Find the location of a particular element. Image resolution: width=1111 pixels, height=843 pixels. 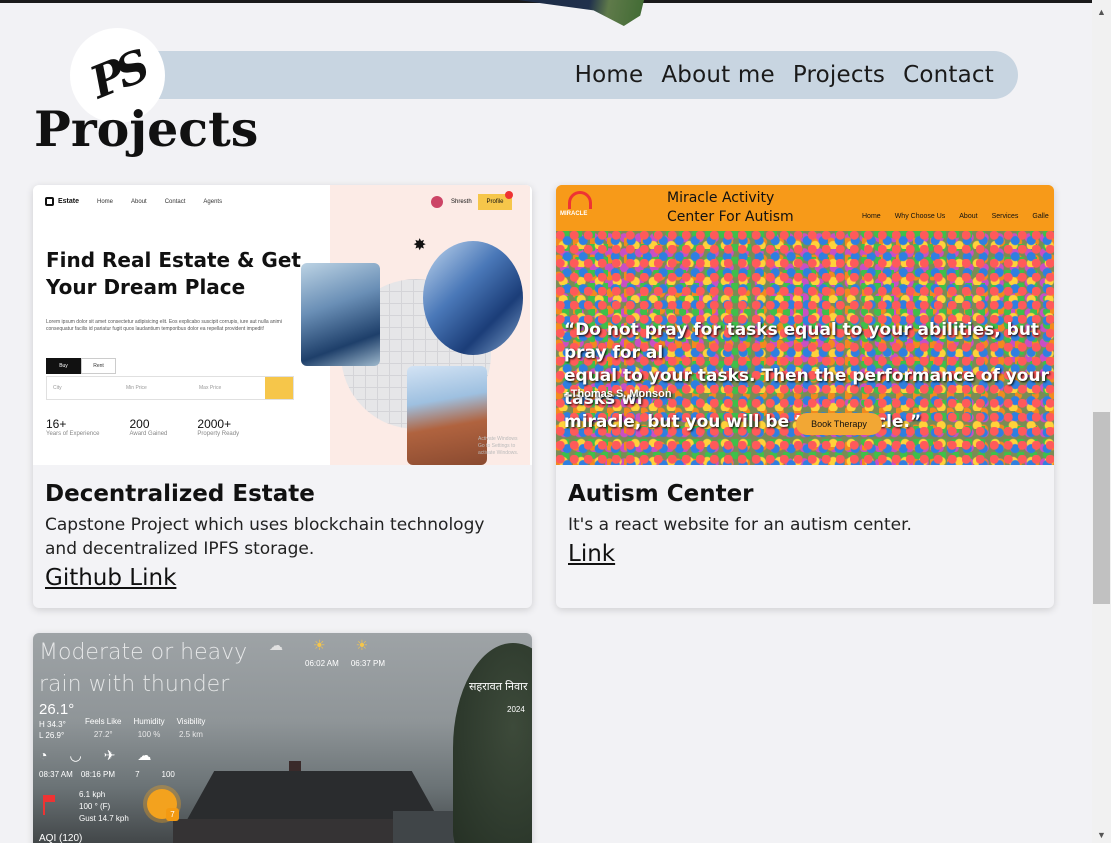

time-value: 08:37 AM is located at coordinates (56, 774).